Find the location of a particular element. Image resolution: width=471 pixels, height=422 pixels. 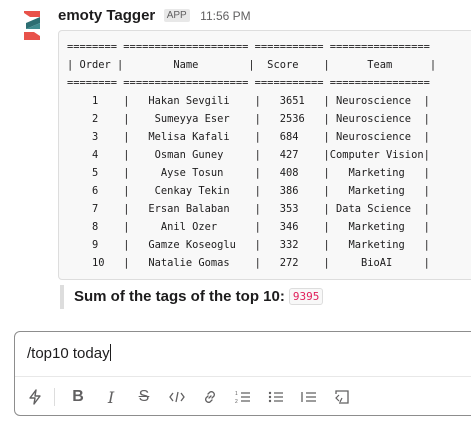

toolbar-separator is located at coordinates (54, 397).